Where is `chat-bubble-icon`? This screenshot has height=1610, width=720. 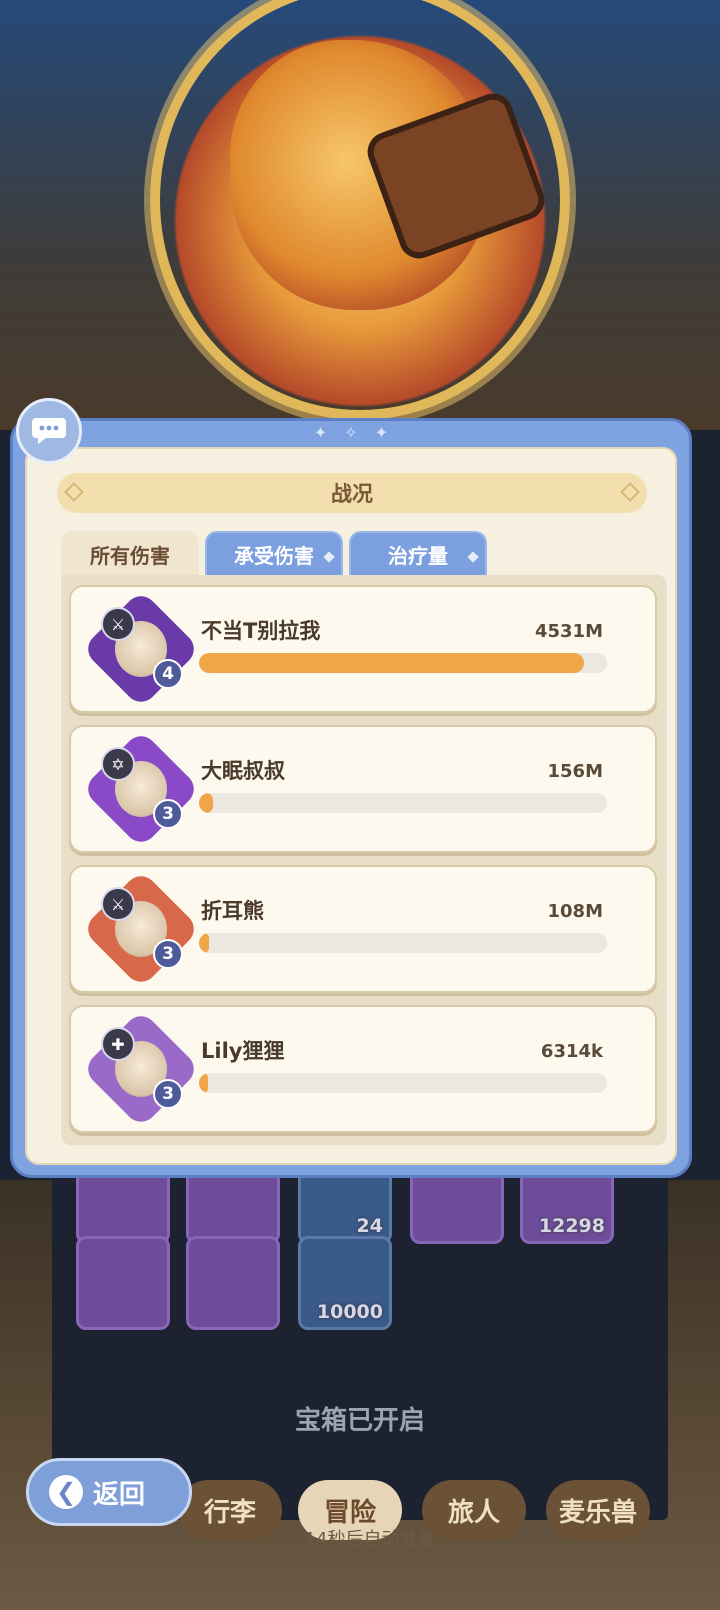 chat-bubble-icon is located at coordinates (49, 431).